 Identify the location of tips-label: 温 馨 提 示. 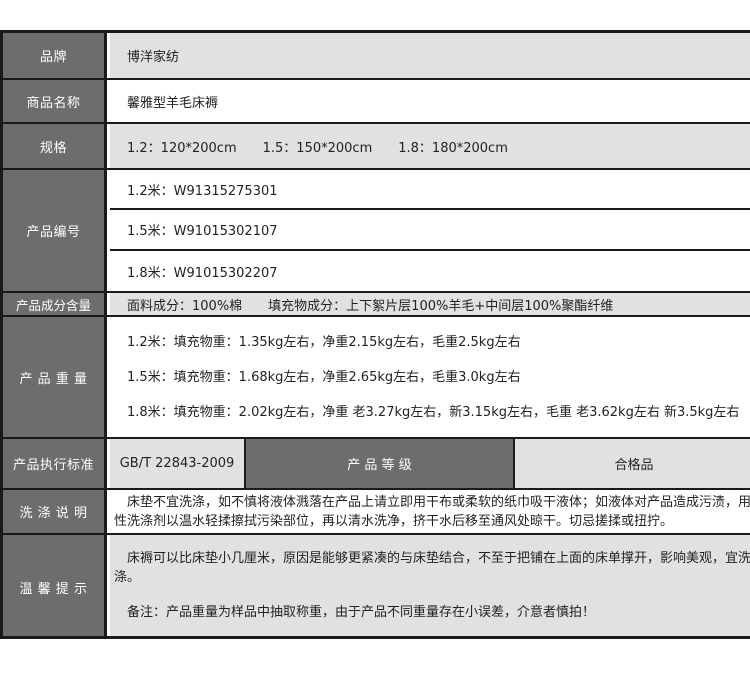
(55, 585).